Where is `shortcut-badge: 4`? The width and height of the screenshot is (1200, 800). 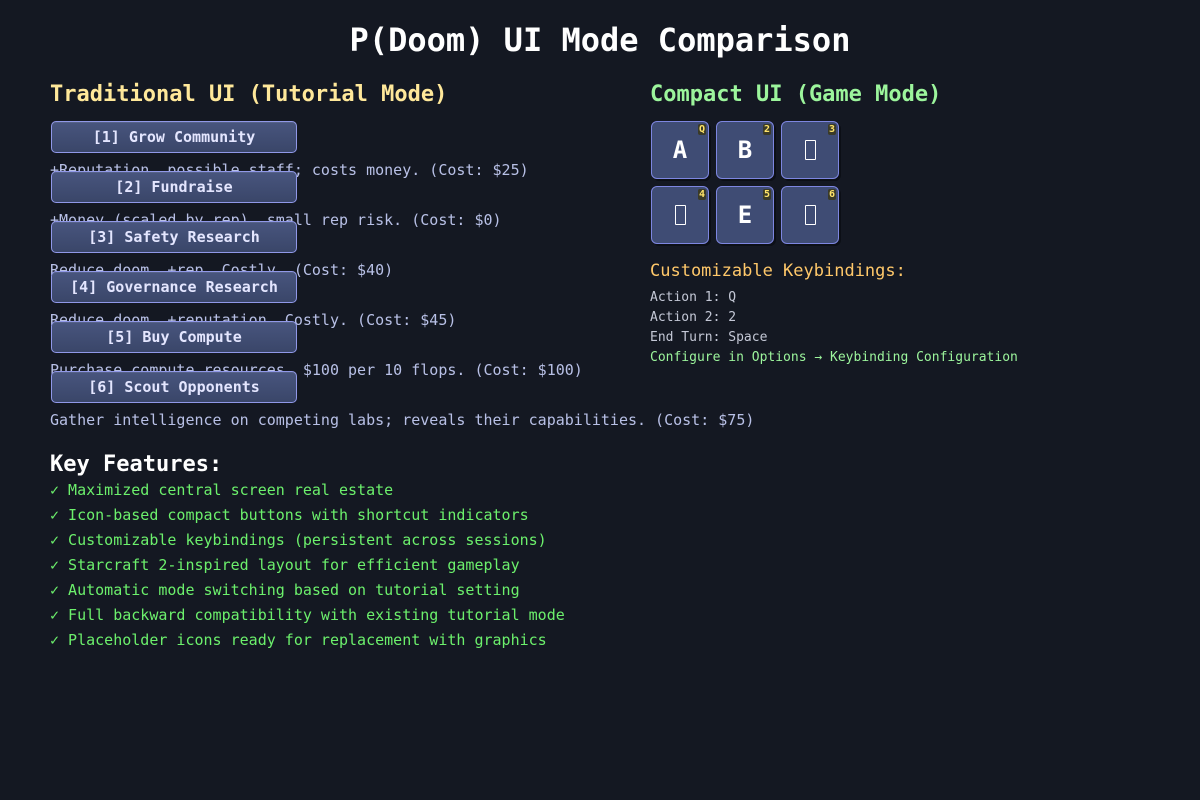
shortcut-badge: 4 is located at coordinates (701, 194).